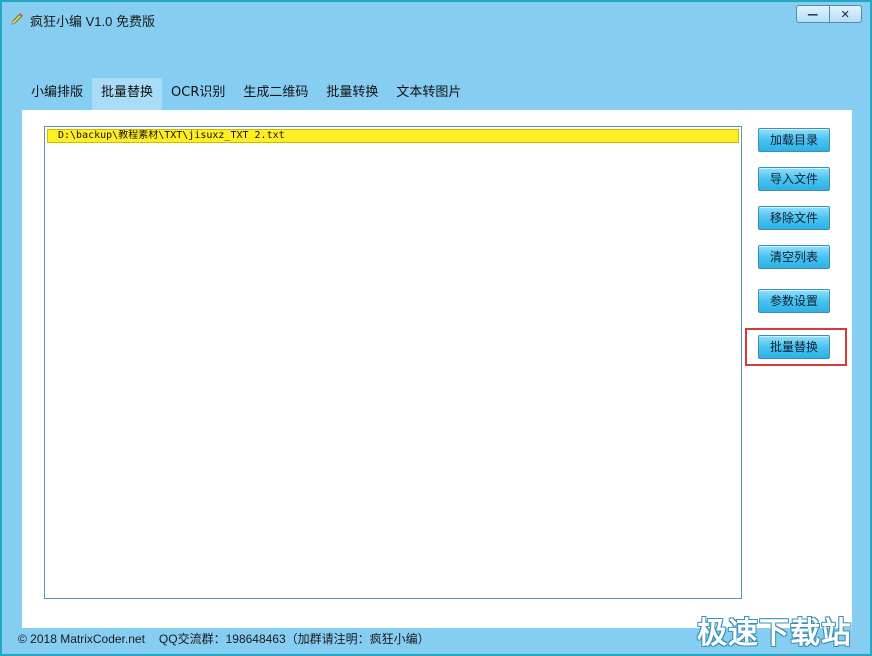  Describe the element at coordinates (81, 639) in the screenshot. I see `copyright-text: © 2018 MatrixCoder.net` at that location.